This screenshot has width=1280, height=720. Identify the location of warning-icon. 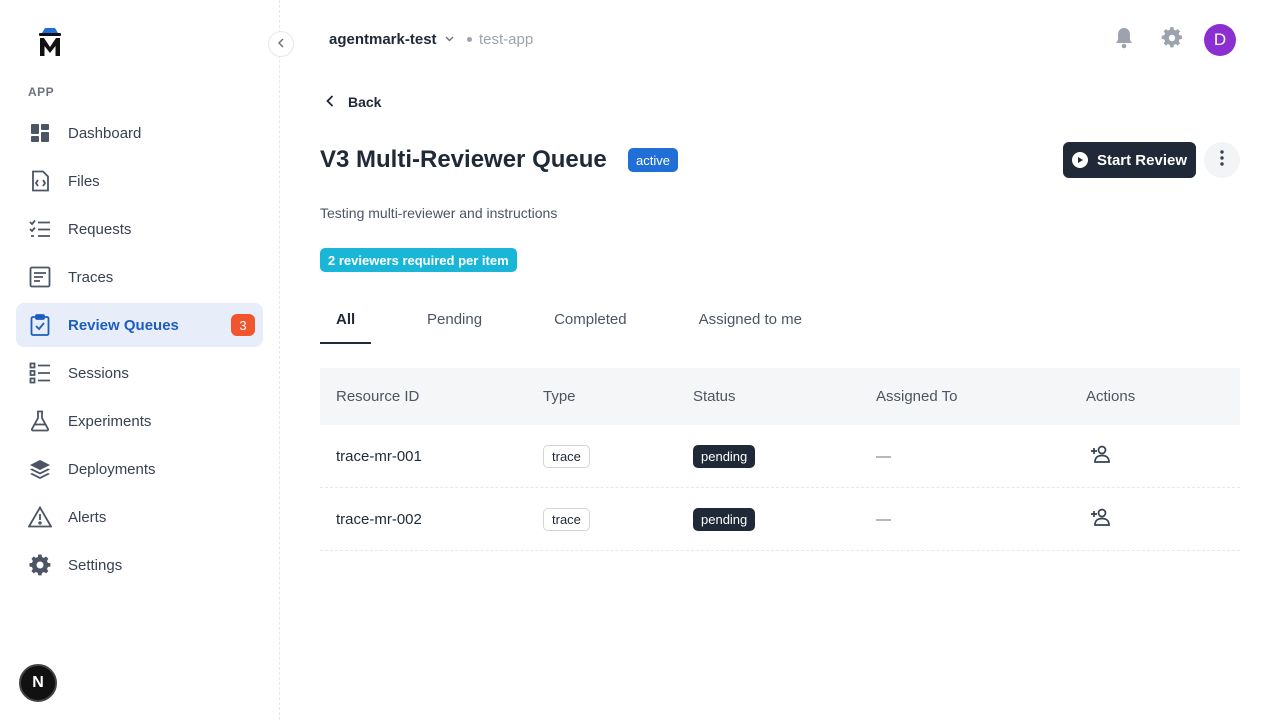
(40, 517).